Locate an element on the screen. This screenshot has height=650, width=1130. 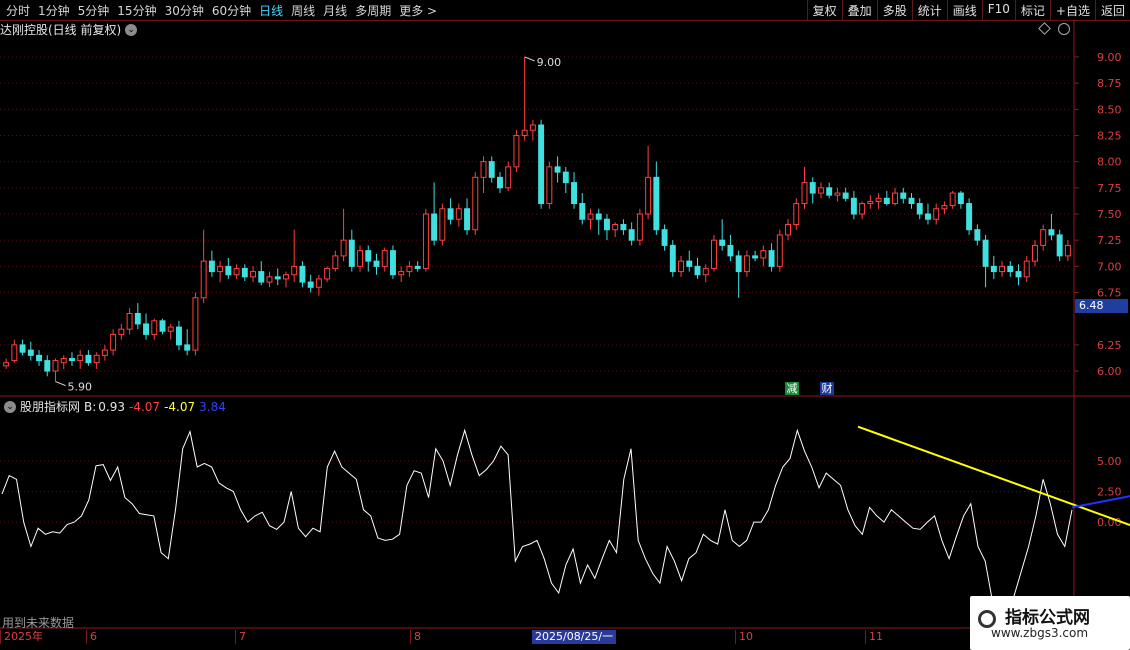
indicator-tick-label: 5.00 is located at coordinates (1109, 461).